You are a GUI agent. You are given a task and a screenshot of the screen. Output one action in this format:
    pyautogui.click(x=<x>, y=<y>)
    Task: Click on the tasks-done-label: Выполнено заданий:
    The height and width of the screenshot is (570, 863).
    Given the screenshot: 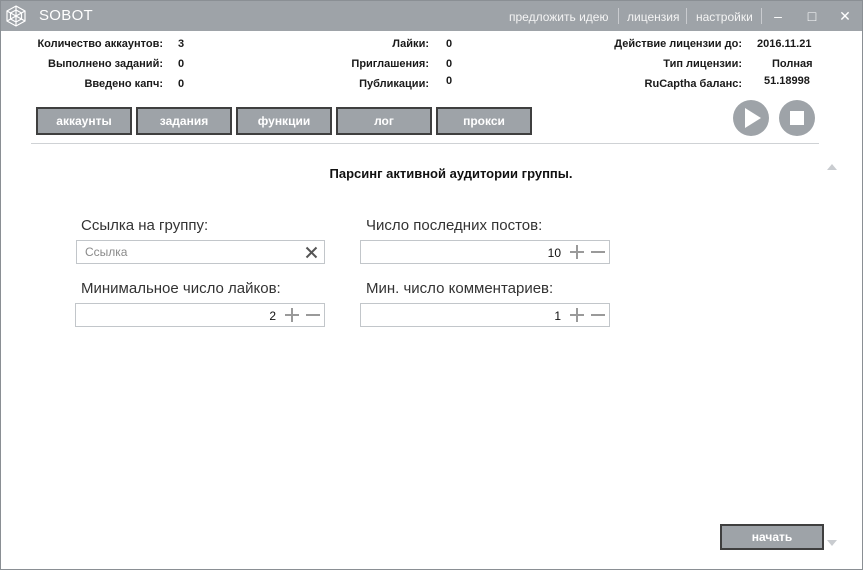 What is the action you would take?
    pyautogui.click(x=105, y=64)
    